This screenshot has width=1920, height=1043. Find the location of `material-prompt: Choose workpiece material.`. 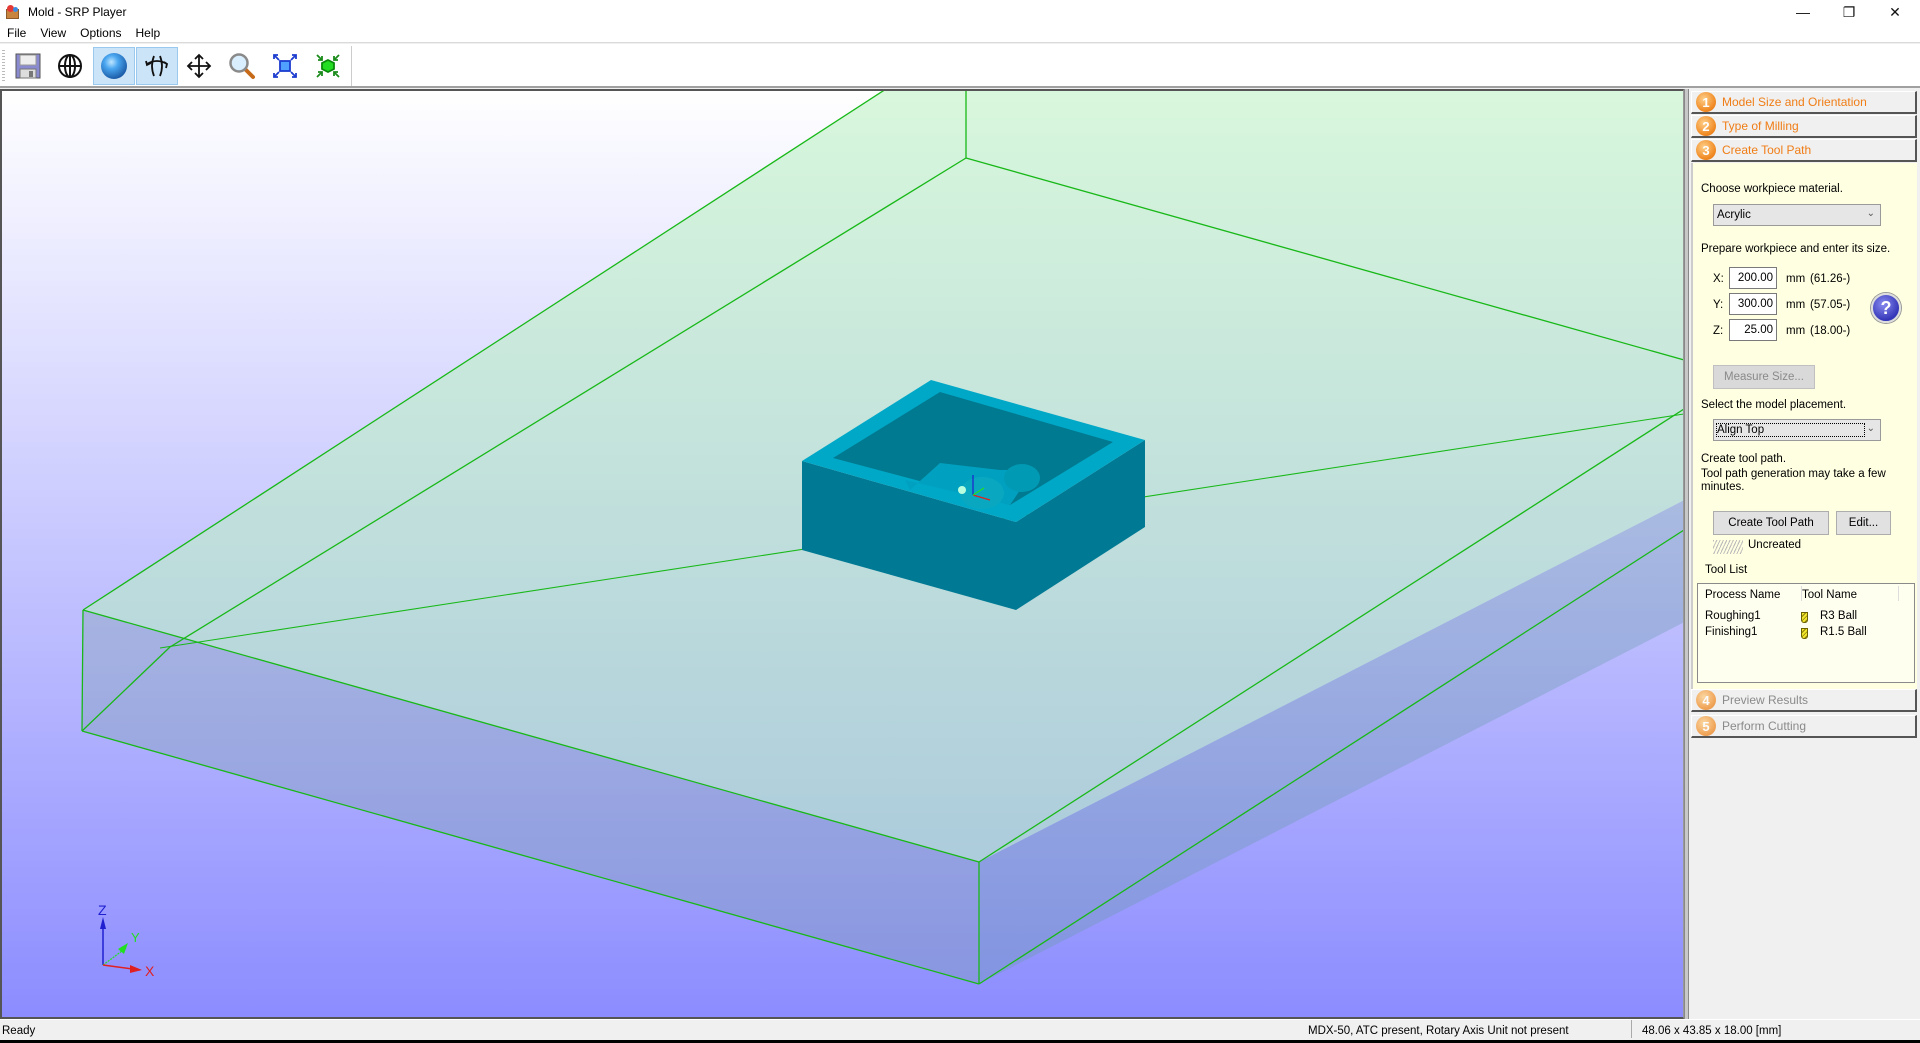

material-prompt: Choose workpiece material. is located at coordinates (1772, 189).